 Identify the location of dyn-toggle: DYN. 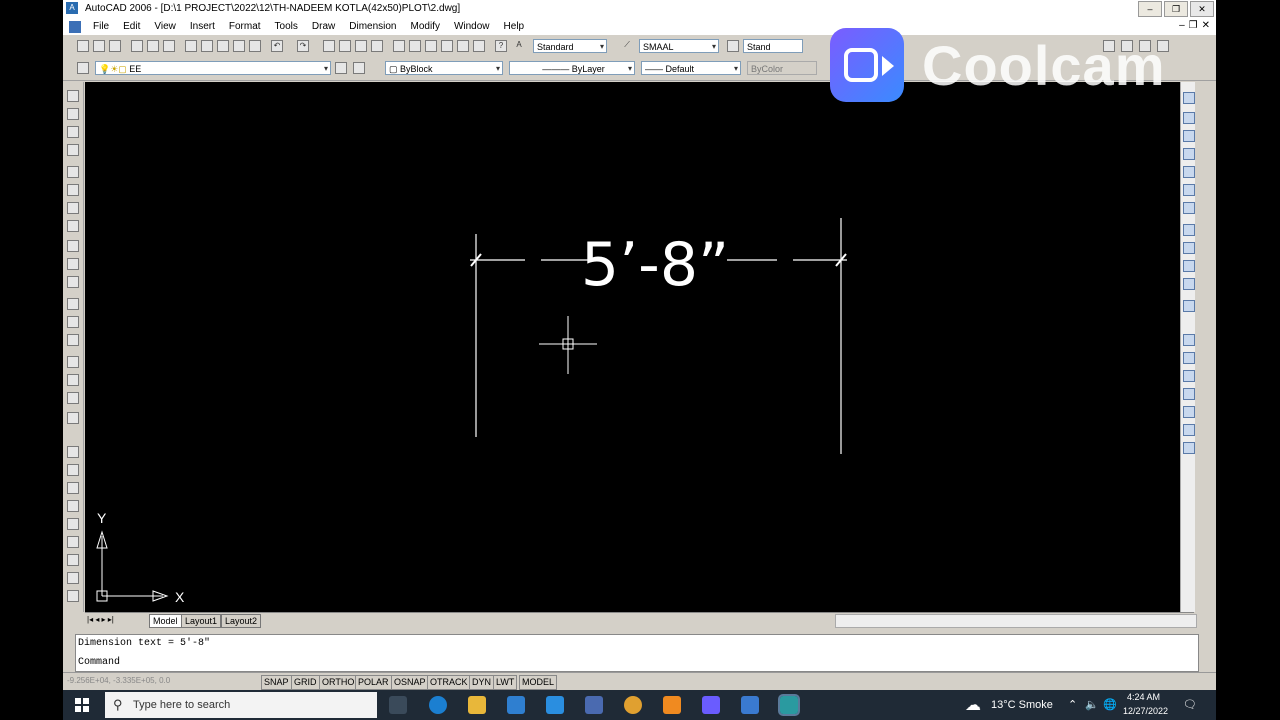
(482, 682).